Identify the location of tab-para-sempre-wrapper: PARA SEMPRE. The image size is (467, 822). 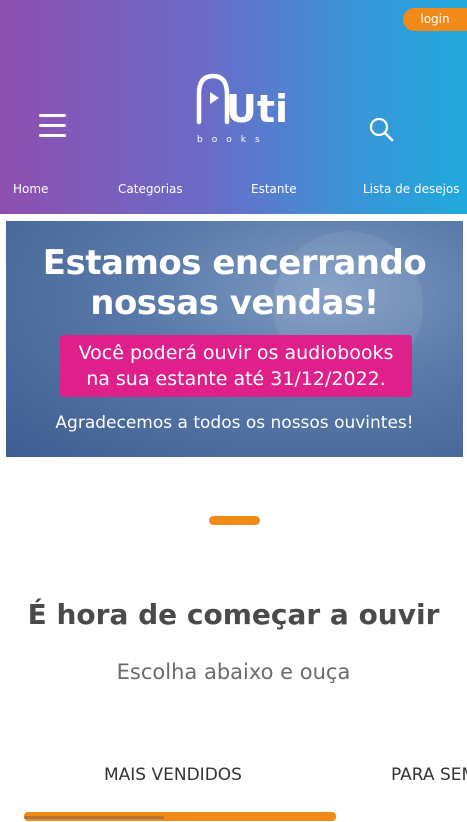
(428, 776).